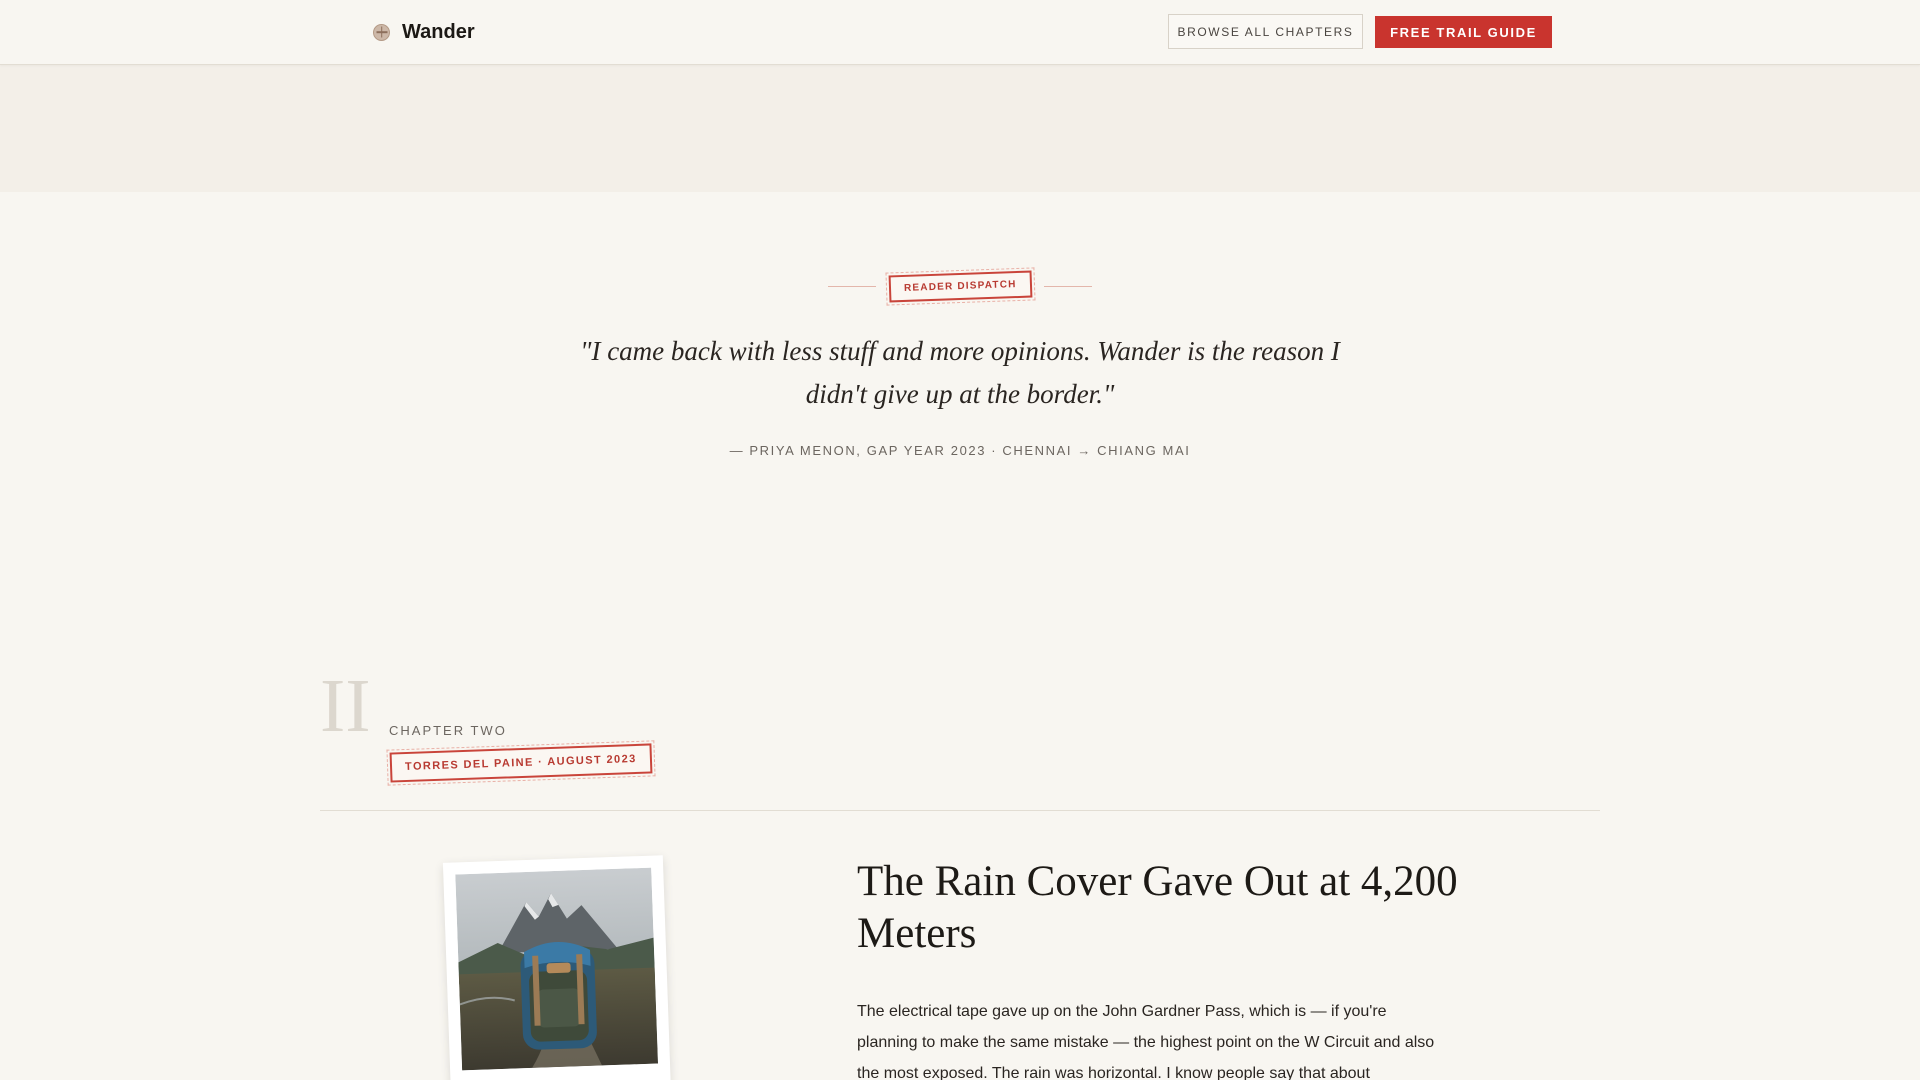  I want to click on compass-icon, so click(381, 32).